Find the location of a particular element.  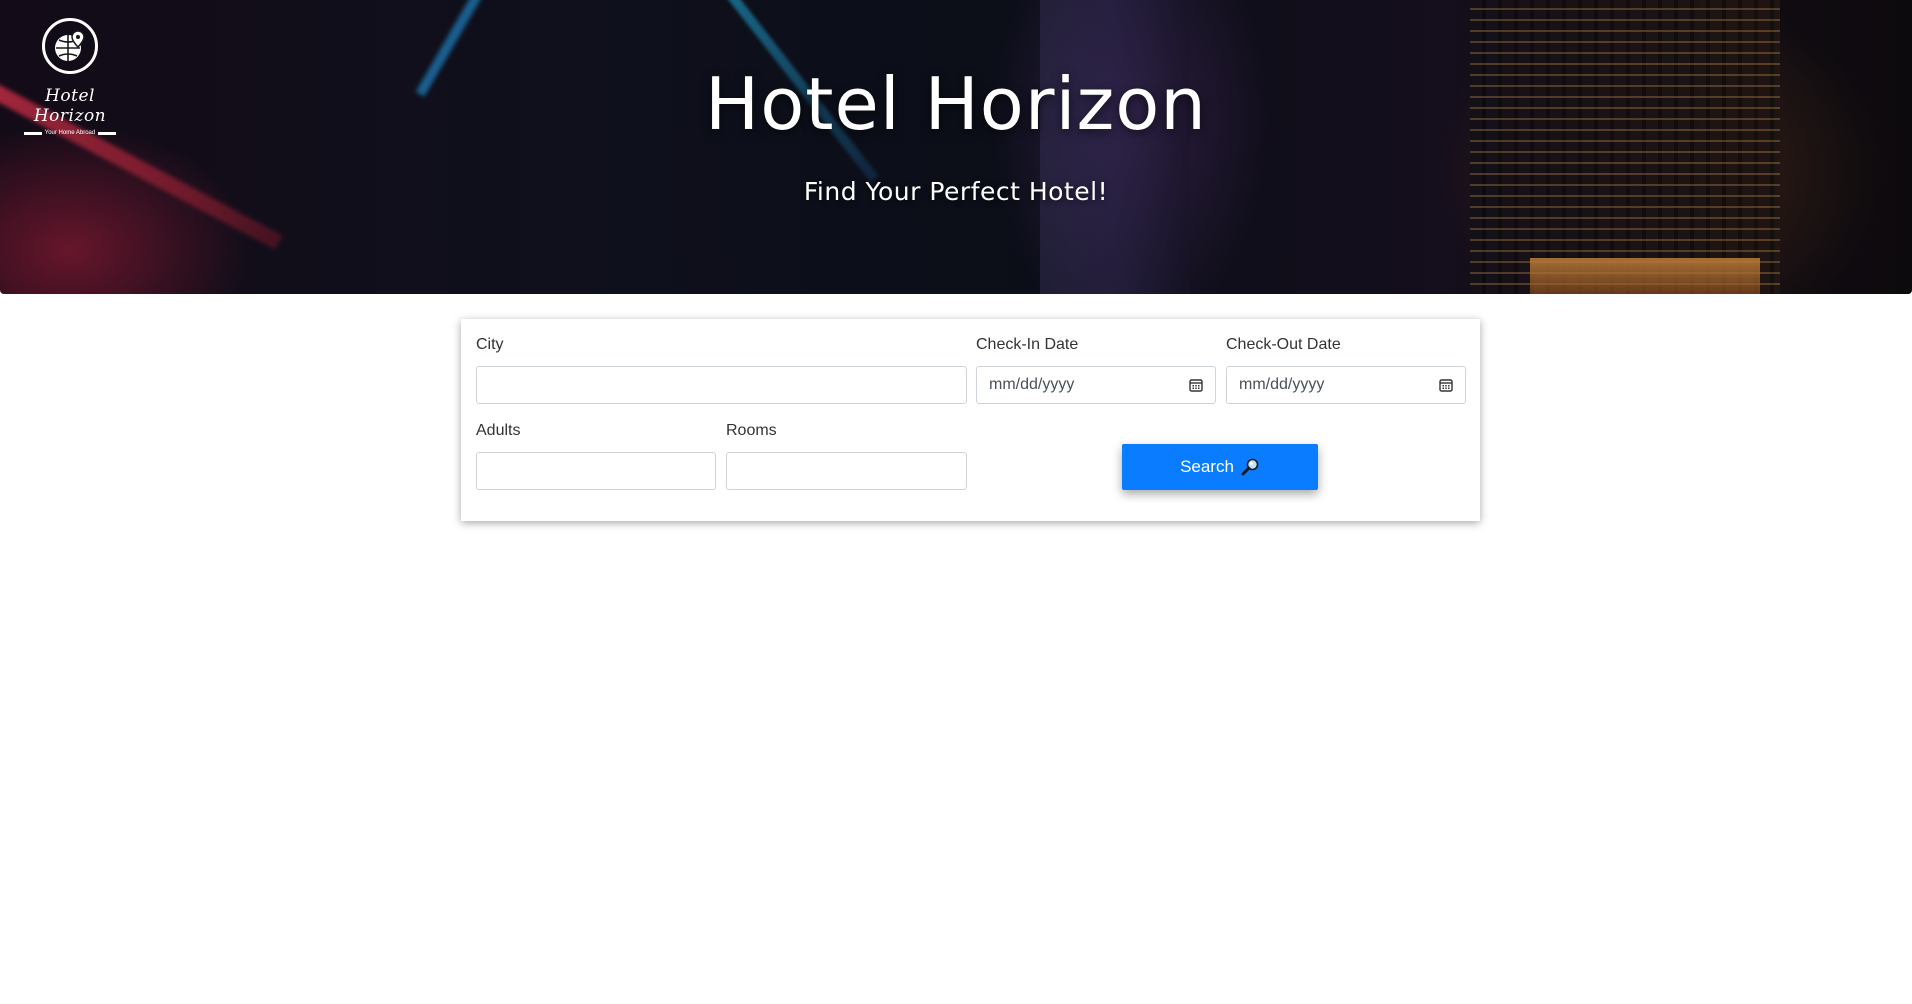

page-subtitle: Find Your Perfect Hotel! is located at coordinates (956, 191).